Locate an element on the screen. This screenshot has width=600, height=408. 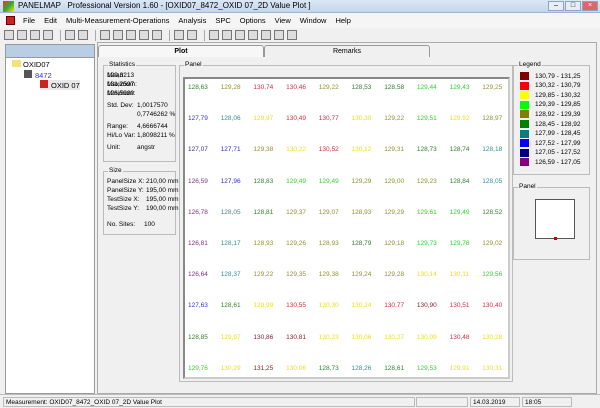
site-value: 130,86 is located at coordinates (268, 337).